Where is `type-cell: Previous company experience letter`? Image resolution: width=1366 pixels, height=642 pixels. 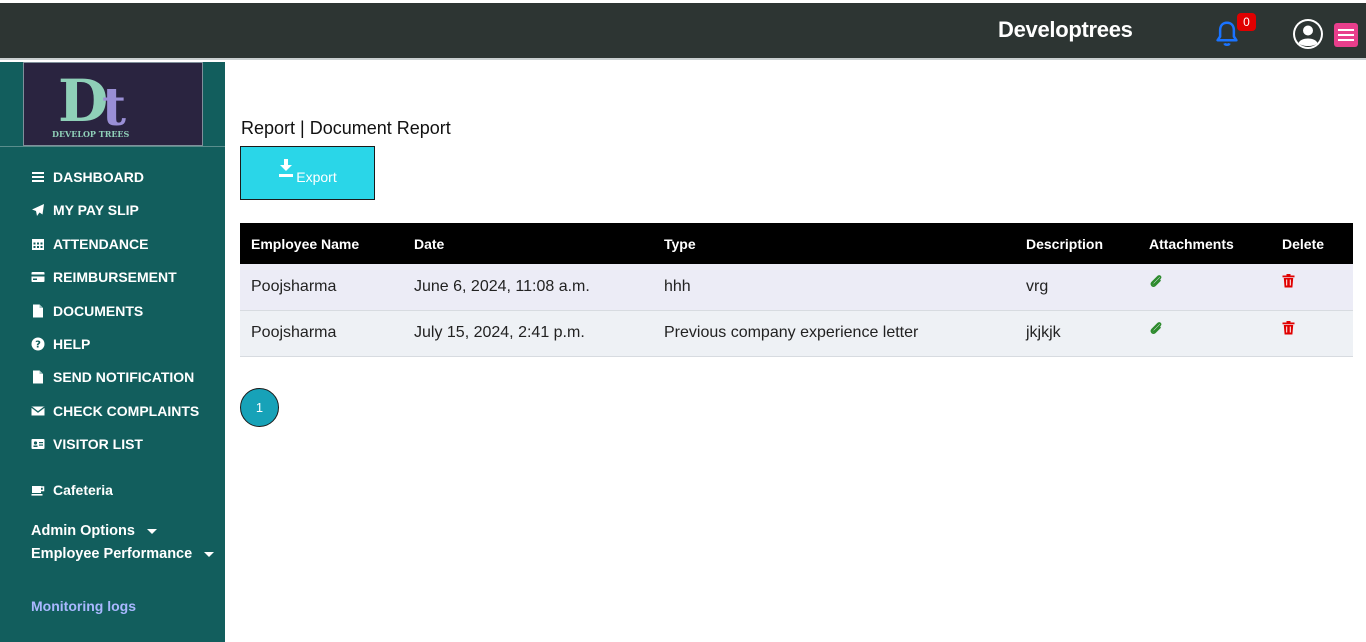
type-cell: Previous company experience letter is located at coordinates (791, 332).